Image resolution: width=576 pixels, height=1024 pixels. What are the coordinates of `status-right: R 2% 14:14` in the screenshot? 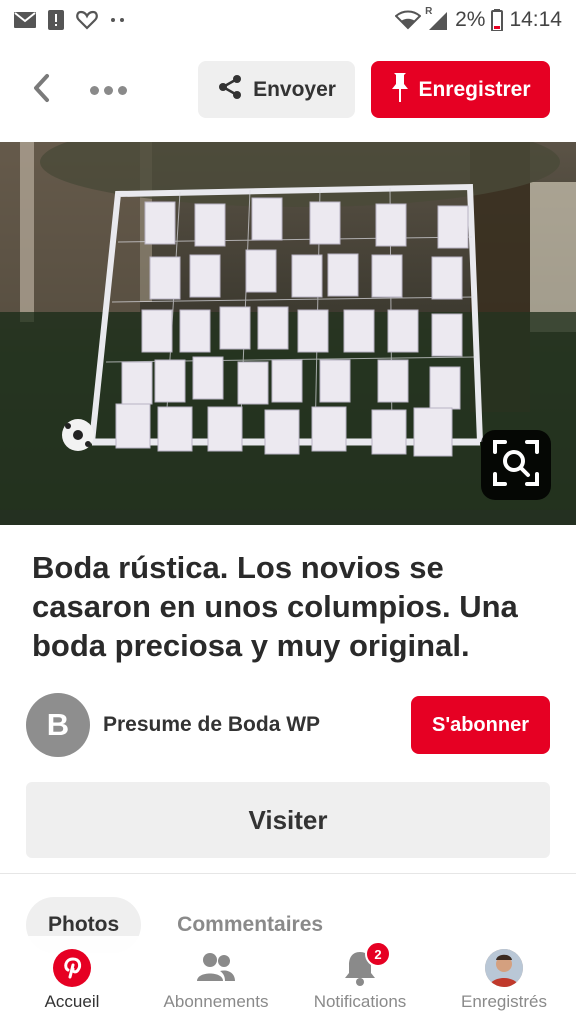 It's located at (478, 19).